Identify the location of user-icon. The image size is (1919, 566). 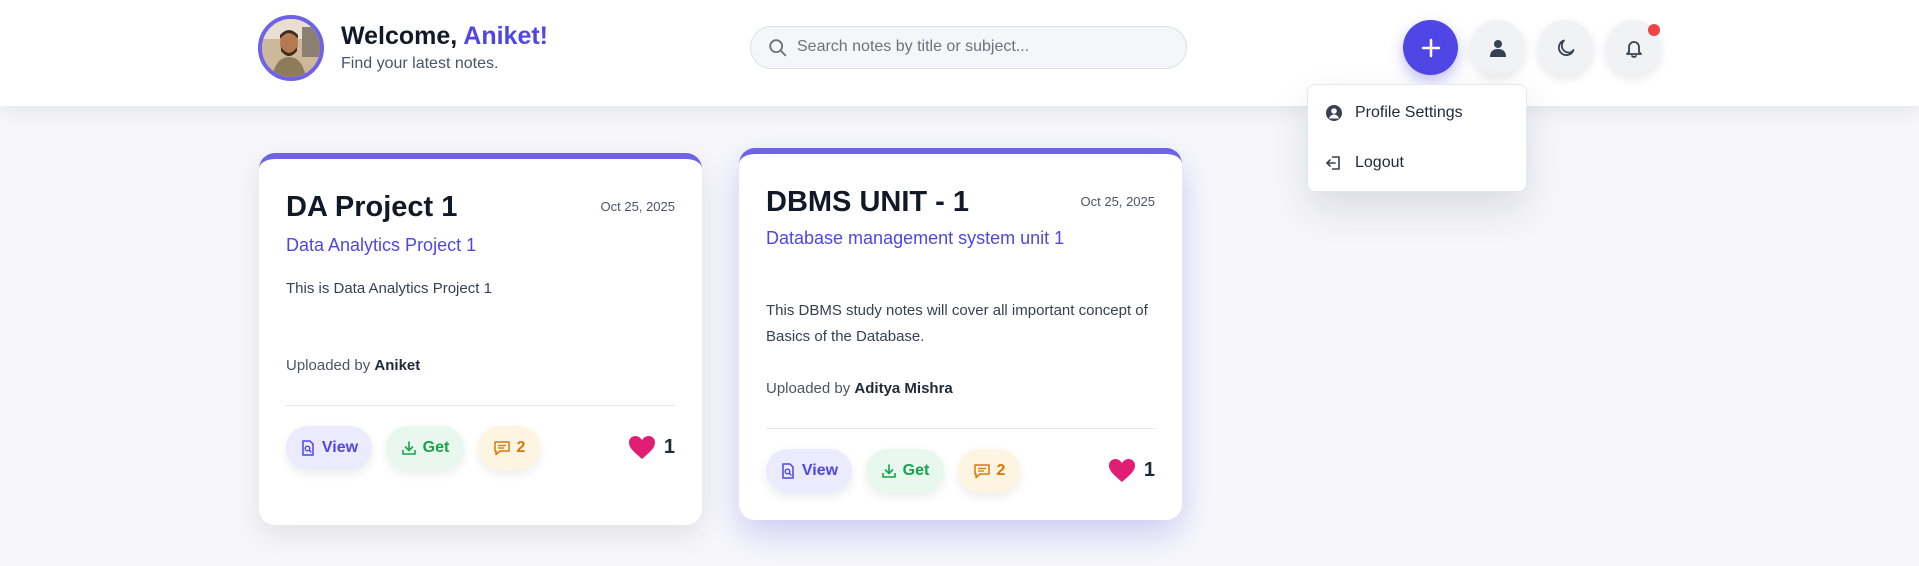
(1497, 48).